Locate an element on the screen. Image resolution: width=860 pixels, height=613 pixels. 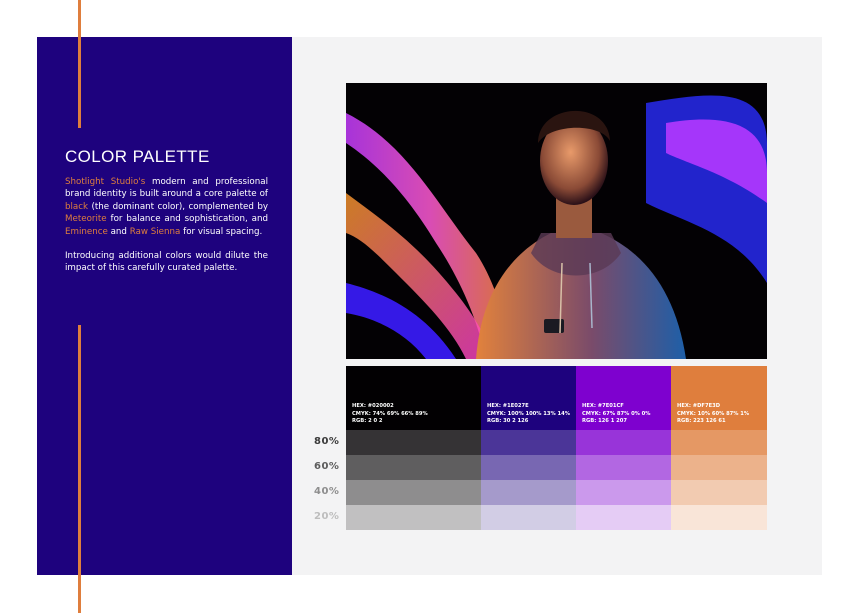
swatch-hex: HEX: #DF7E3D is located at coordinates (699, 406).